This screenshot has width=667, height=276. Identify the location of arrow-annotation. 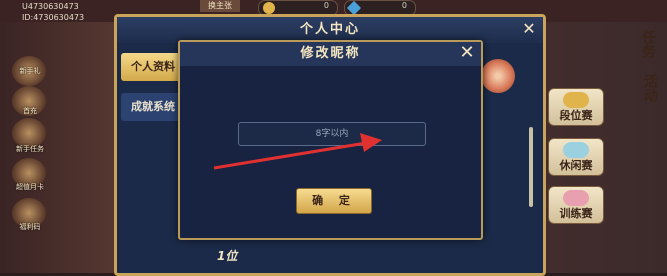
(297, 151).